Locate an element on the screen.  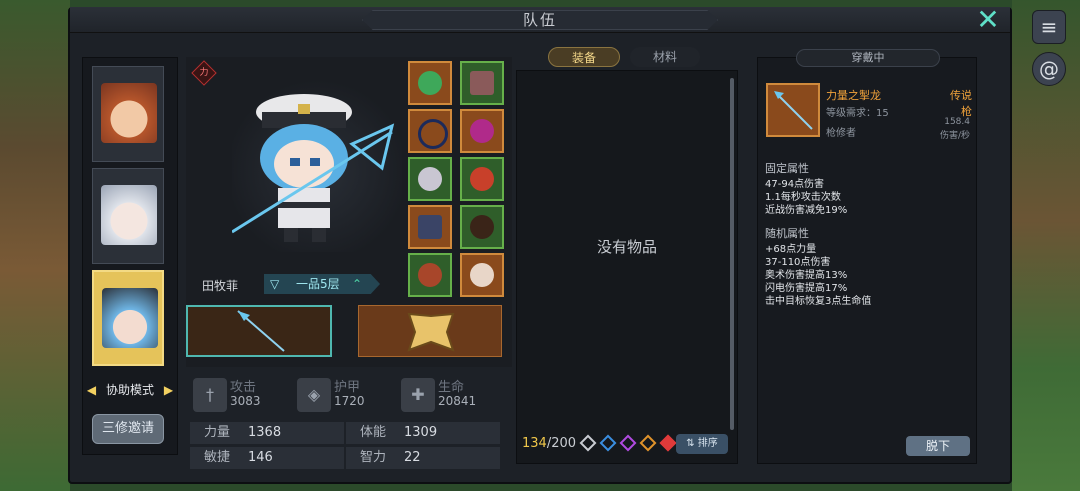
gem-slot is located at coordinates (482, 131).